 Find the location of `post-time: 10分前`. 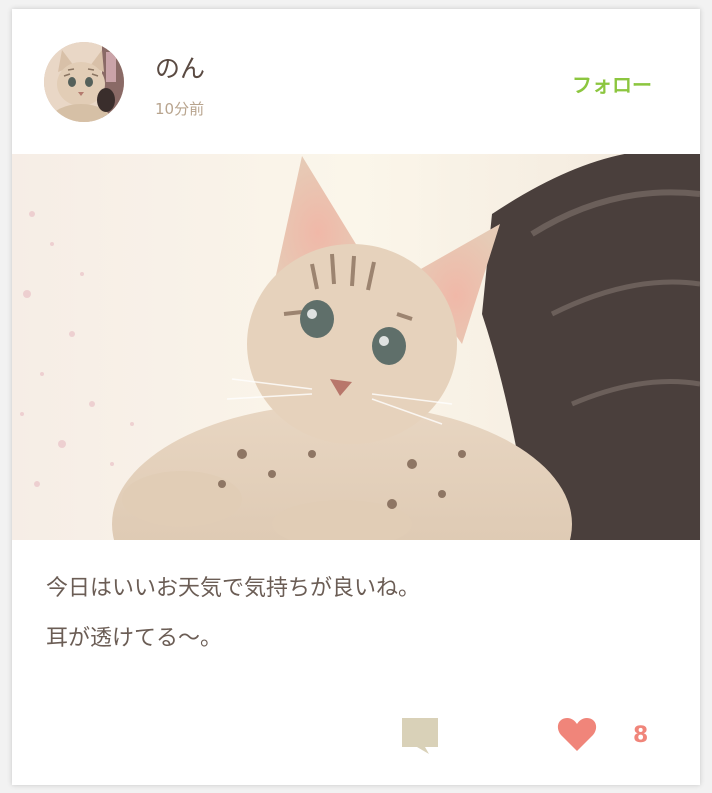

post-time: 10分前 is located at coordinates (180, 109).